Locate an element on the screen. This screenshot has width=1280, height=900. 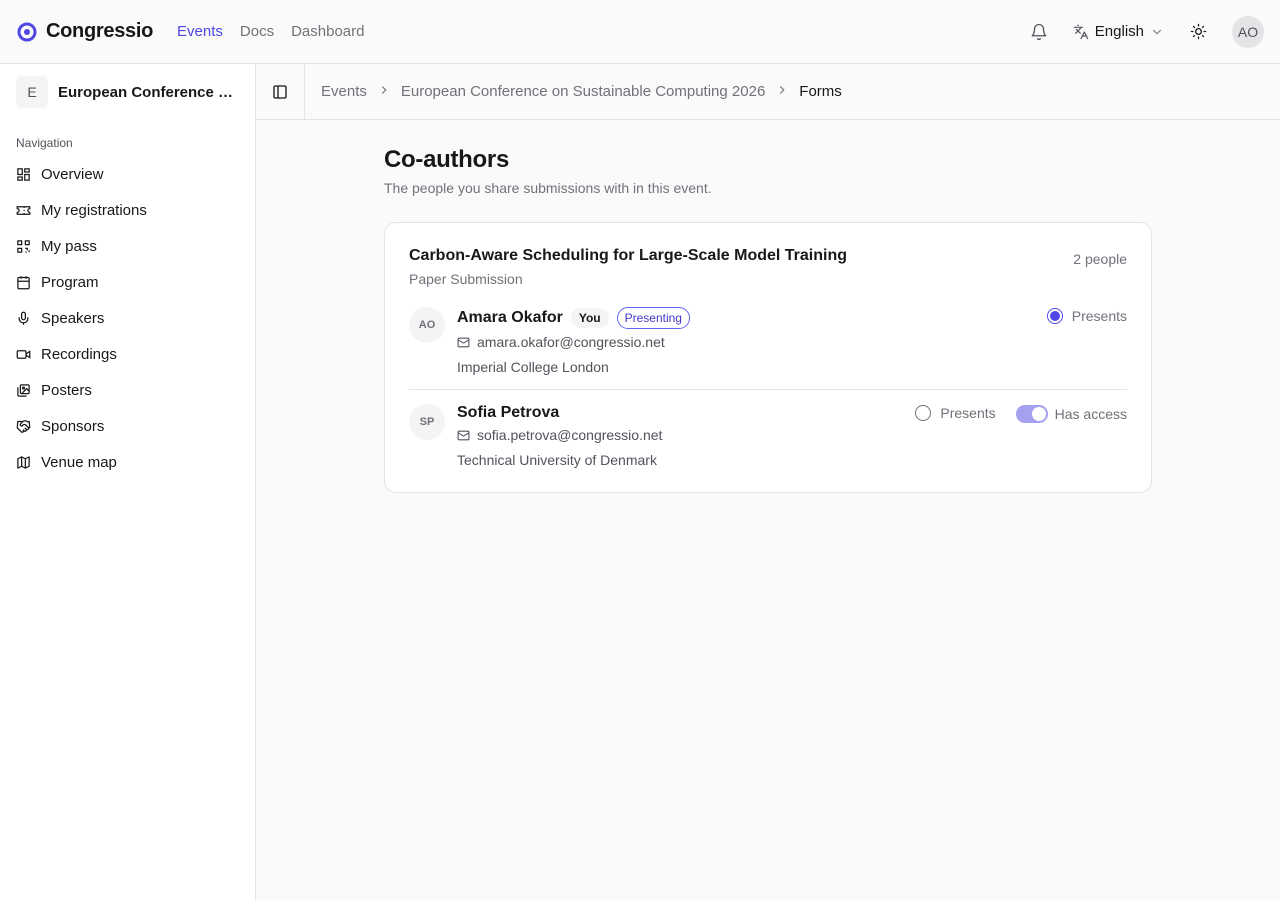
congressio-logo-icon is located at coordinates (27, 31).